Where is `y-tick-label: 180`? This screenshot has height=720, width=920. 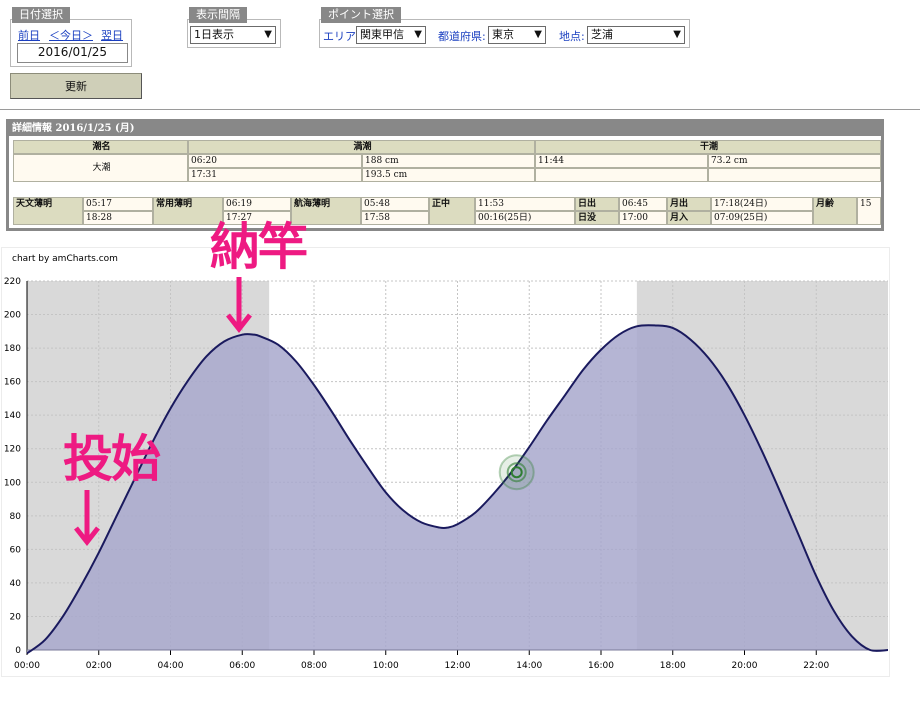
y-tick-label: 180 is located at coordinates (12, 349).